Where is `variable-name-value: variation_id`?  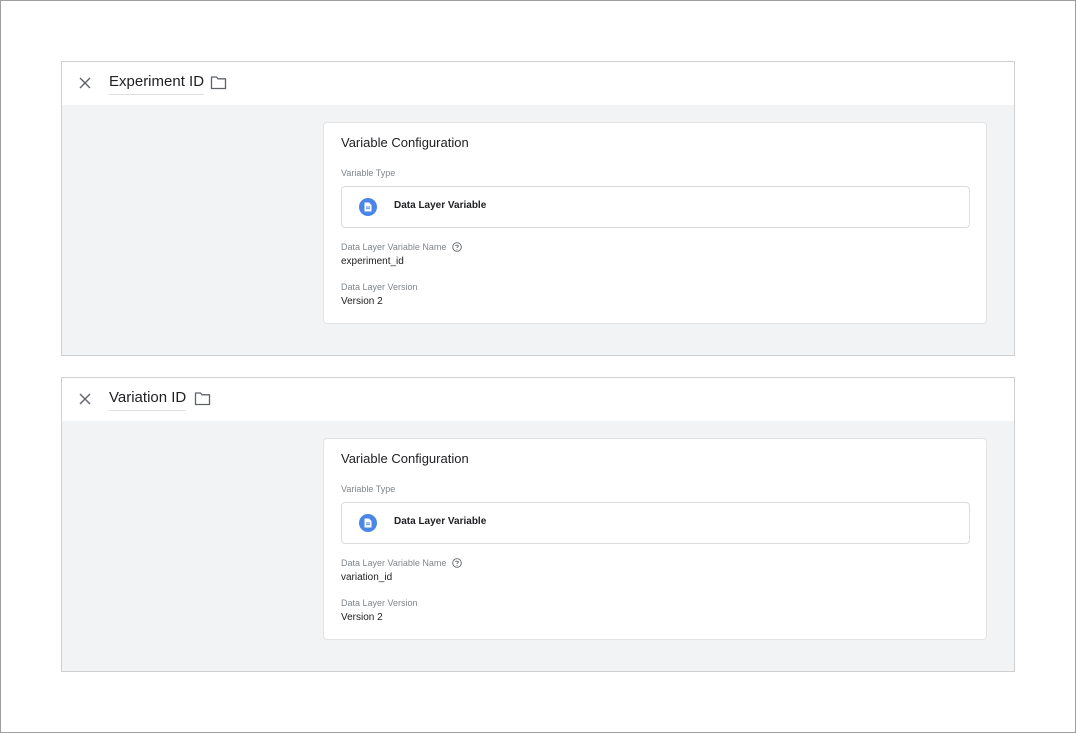 variable-name-value: variation_id is located at coordinates (367, 577).